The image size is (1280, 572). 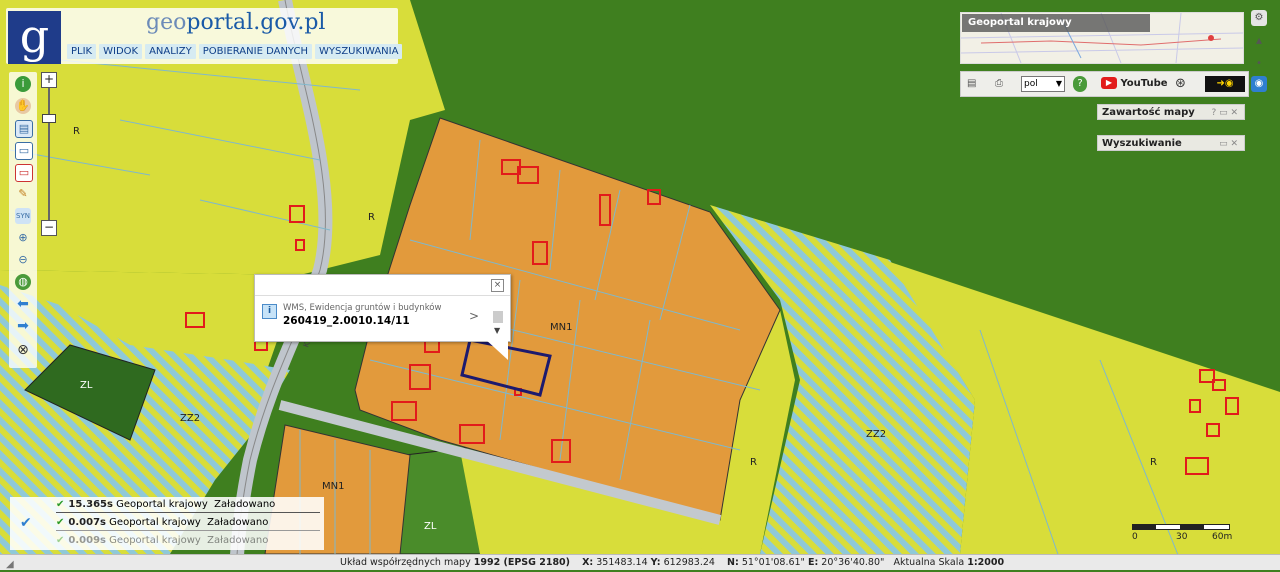 What do you see at coordinates (162, 522) in the screenshot?
I see `log-row: ✔ 0.007s Geoportal krajowy Załadowano` at bounding box center [162, 522].